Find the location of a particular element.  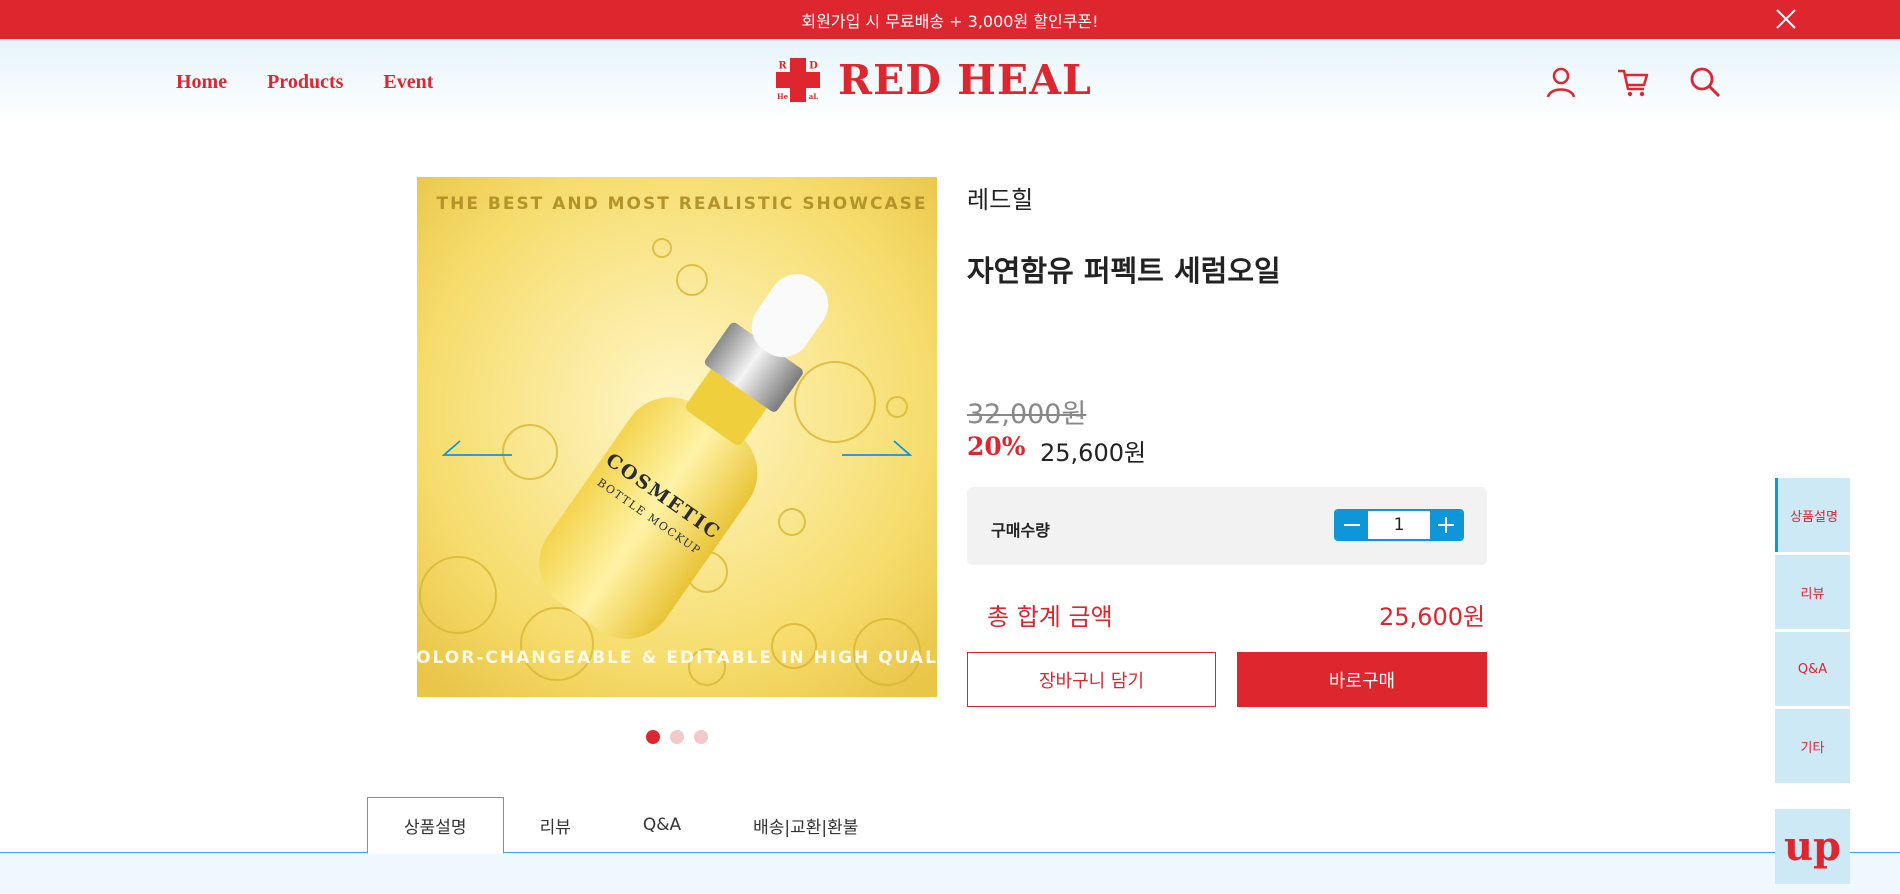

side-nav-description: 상품설명 is located at coordinates (1812, 515).